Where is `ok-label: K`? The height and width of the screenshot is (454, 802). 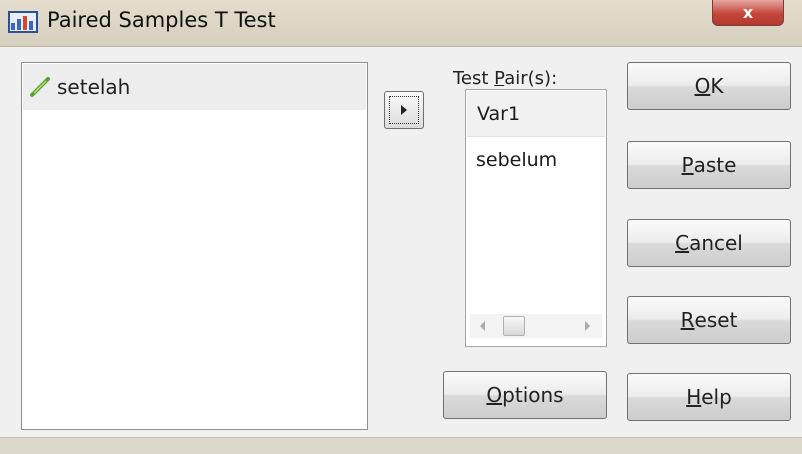
ok-label: K is located at coordinates (717, 86).